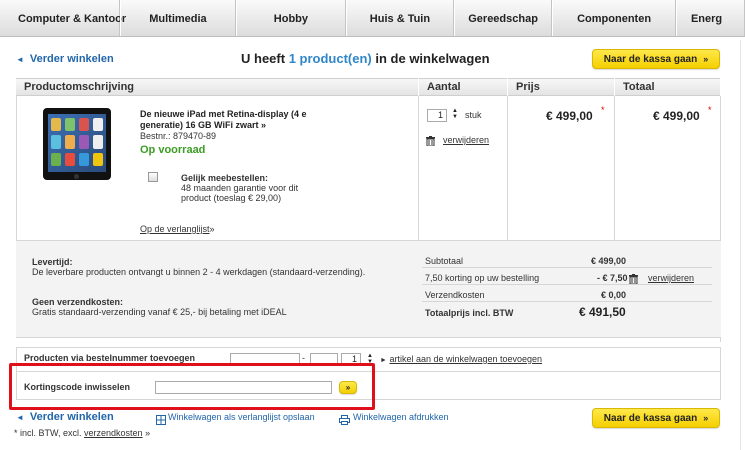 The height and width of the screenshot is (450, 745). I want to click on grid-icon, so click(161, 418).